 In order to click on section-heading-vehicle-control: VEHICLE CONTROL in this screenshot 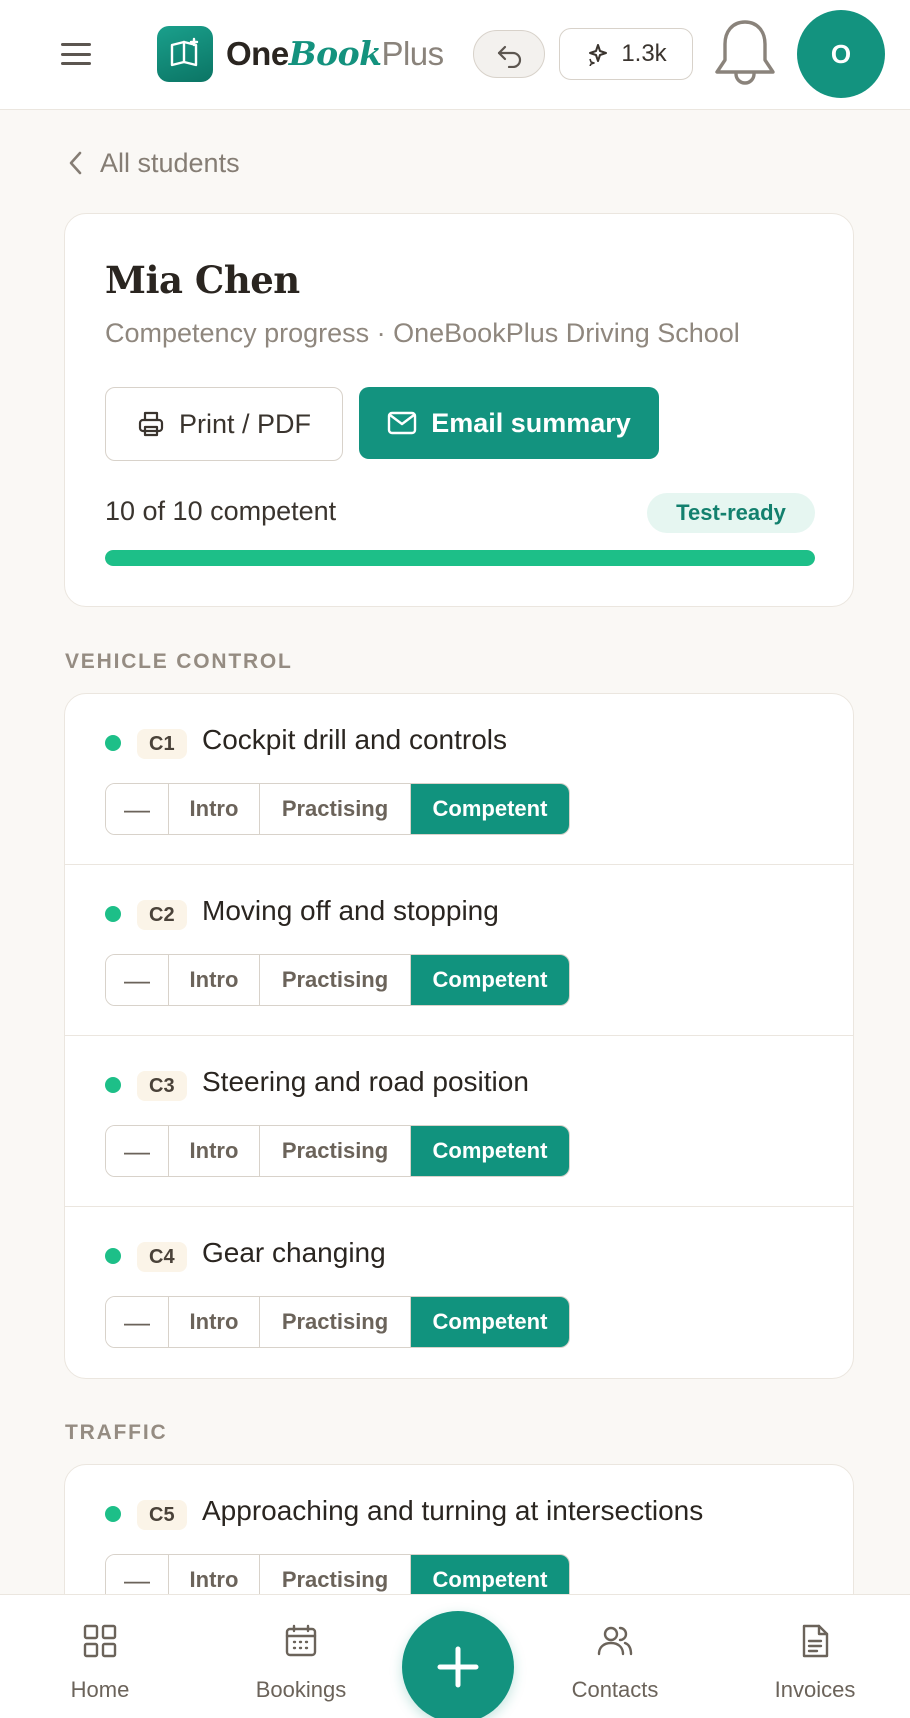, I will do `click(179, 661)`.